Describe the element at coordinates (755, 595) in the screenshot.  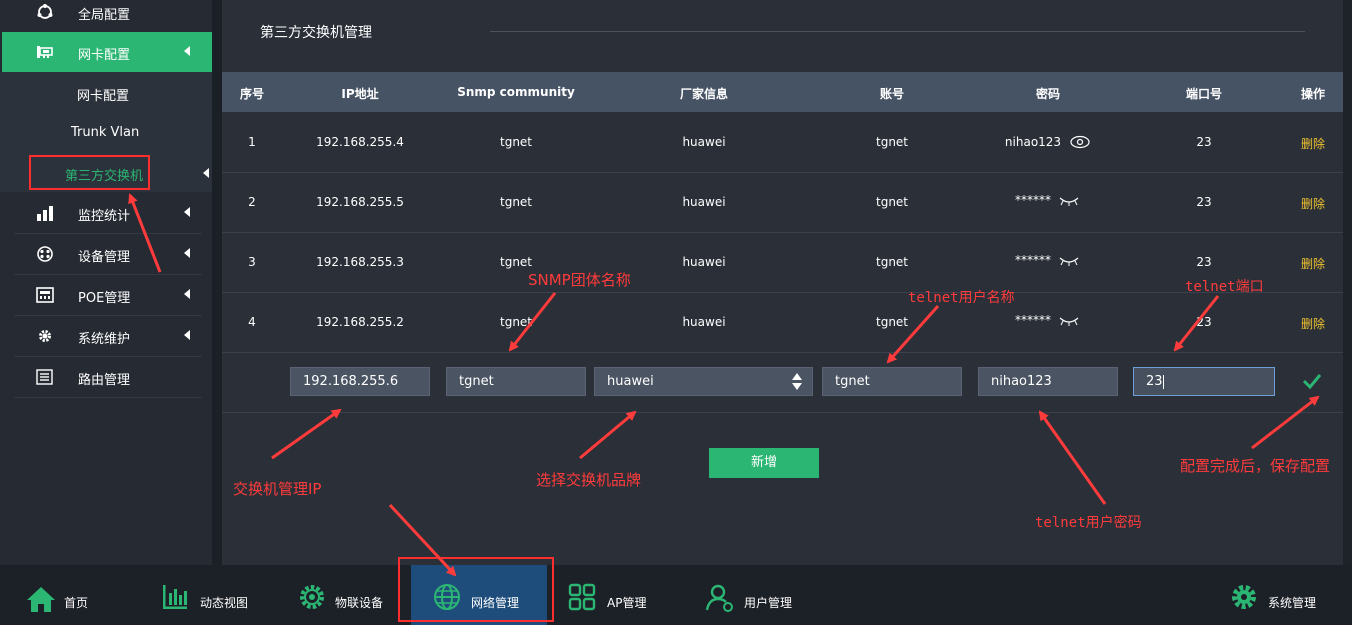
I see `nav-user-mgmt: 用户管理` at that location.